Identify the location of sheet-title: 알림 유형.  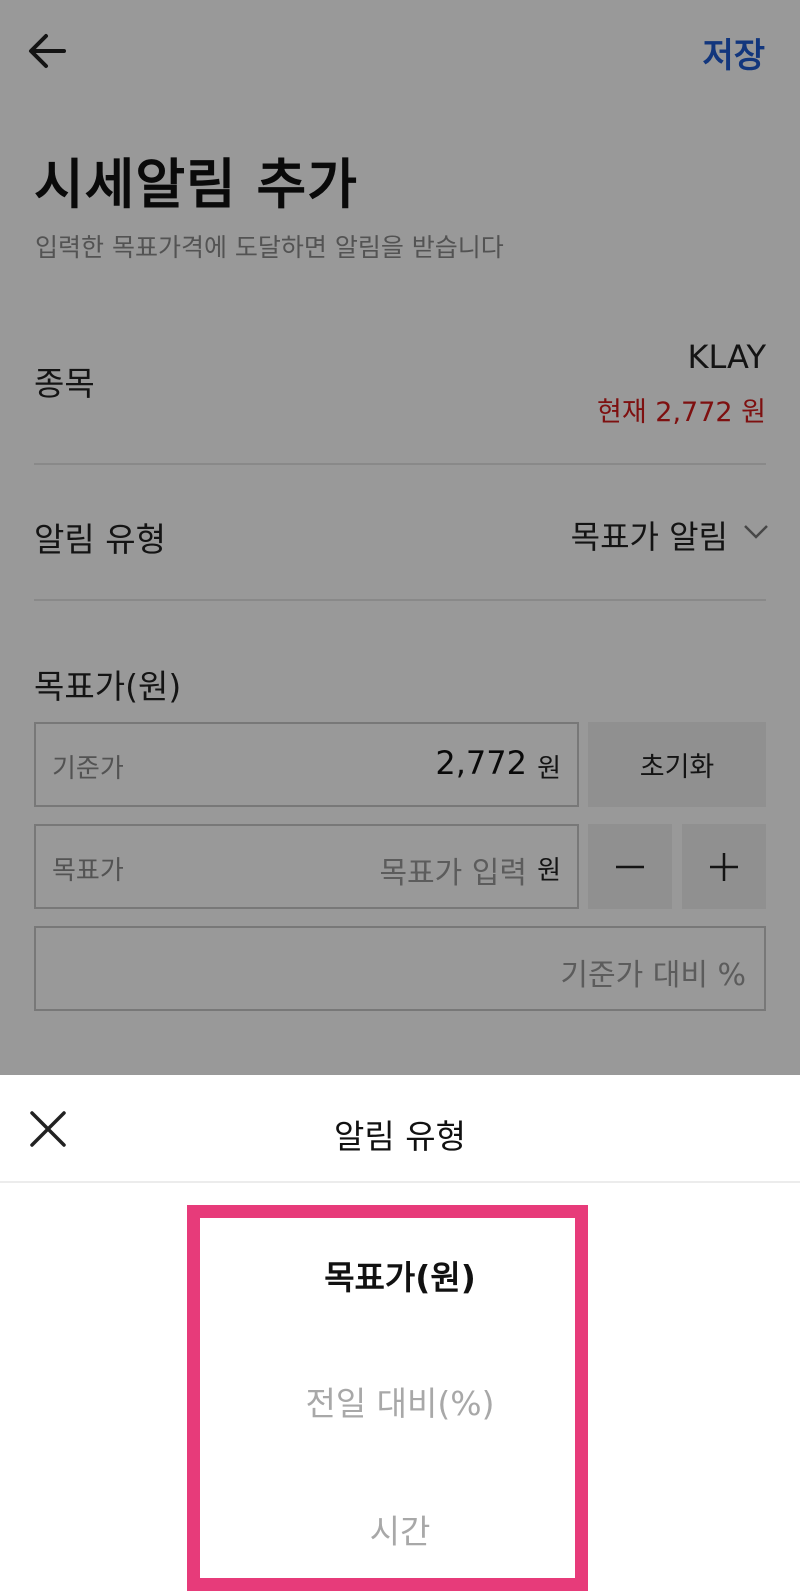
(400, 1136).